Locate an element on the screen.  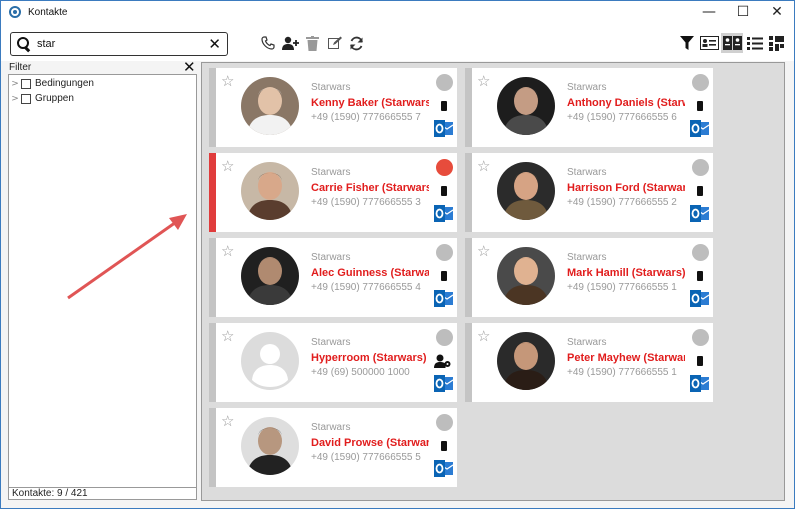
tree-item-label: Gruppen is located at coordinates (54, 98).